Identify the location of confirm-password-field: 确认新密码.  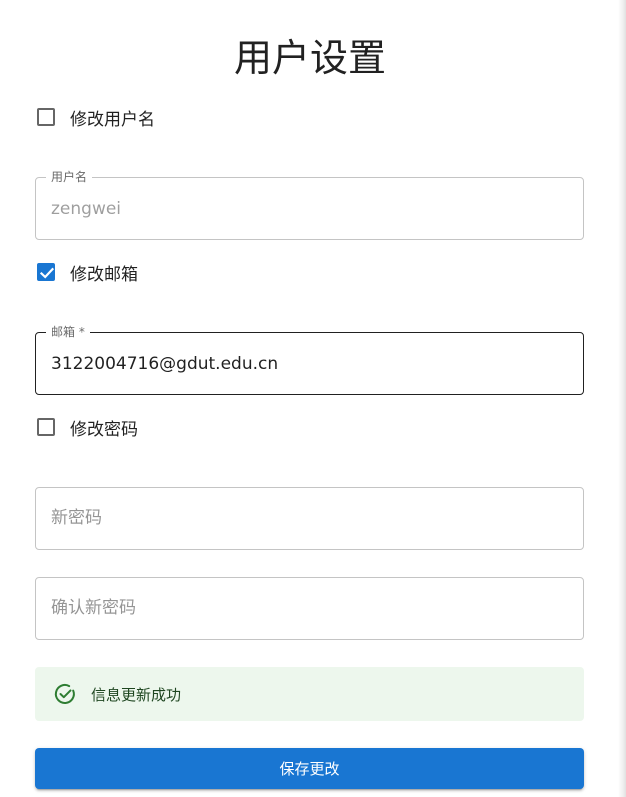
(309, 608).